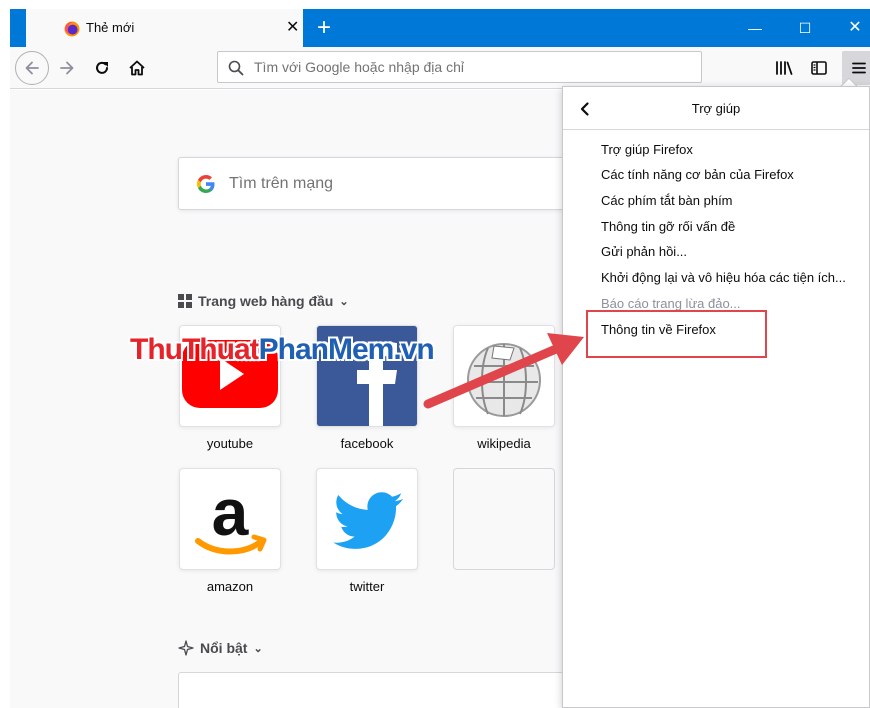 The width and height of the screenshot is (870, 708). I want to click on google-logo-icon, so click(206, 184).